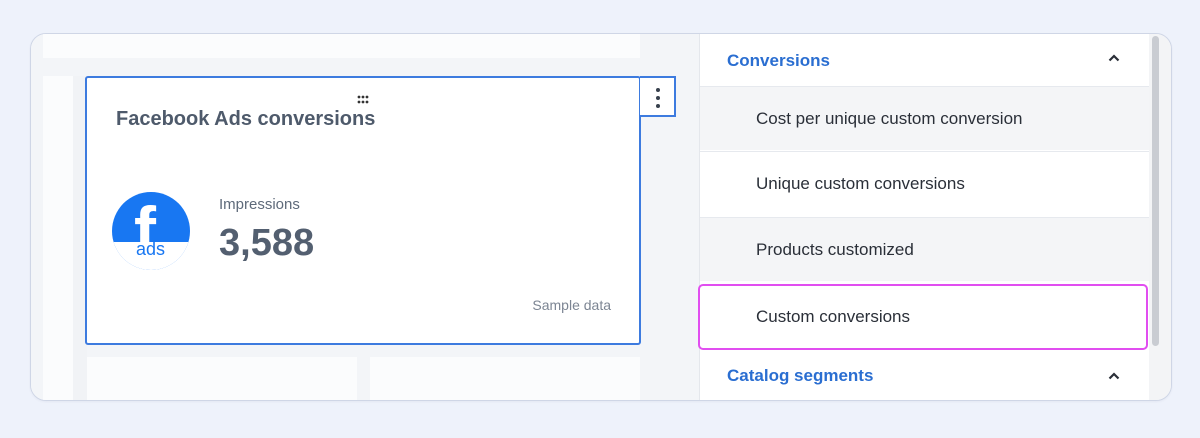 This screenshot has width=1200, height=438. I want to click on section-header-conversions: Conversions, so click(925, 60).